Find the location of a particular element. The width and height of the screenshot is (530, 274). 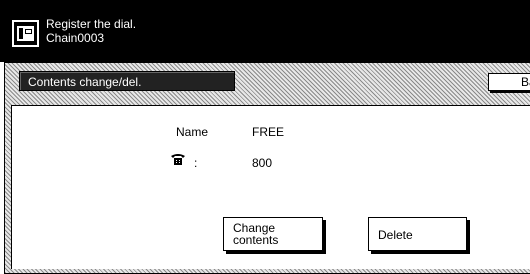

change-contents-label-line2: contents is located at coordinates (256, 240).